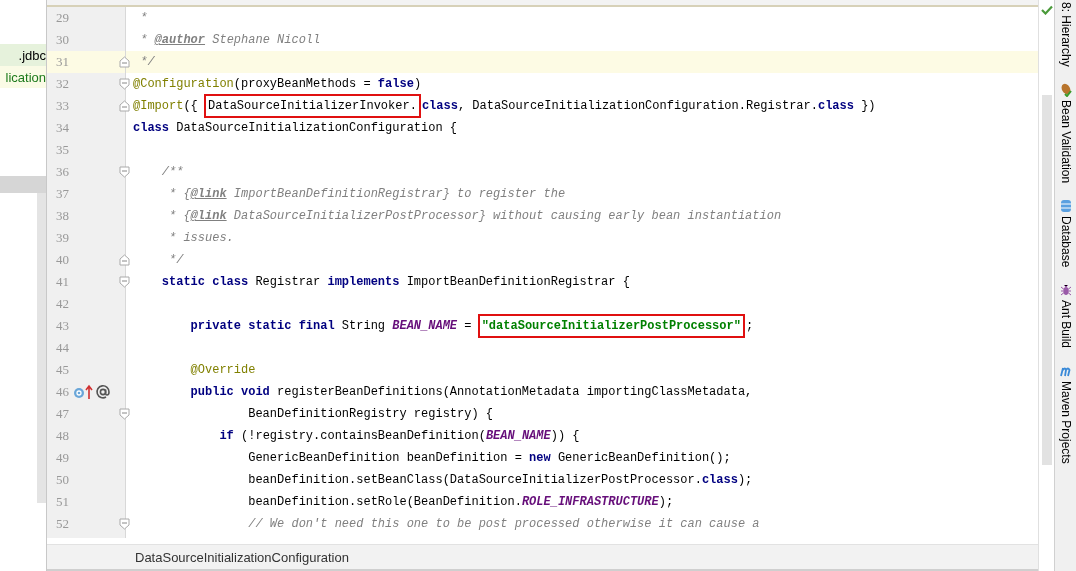  I want to click on code-line: if (!registry.containsBeanDefinition(BEAN_NAME)) {, so click(399, 436).